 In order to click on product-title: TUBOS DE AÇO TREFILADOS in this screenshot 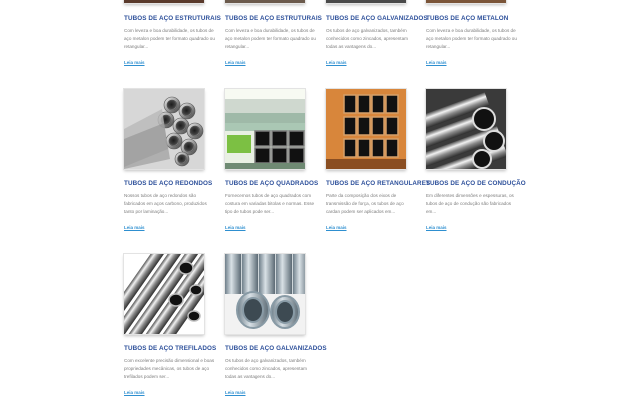, I will do `click(170, 348)`.